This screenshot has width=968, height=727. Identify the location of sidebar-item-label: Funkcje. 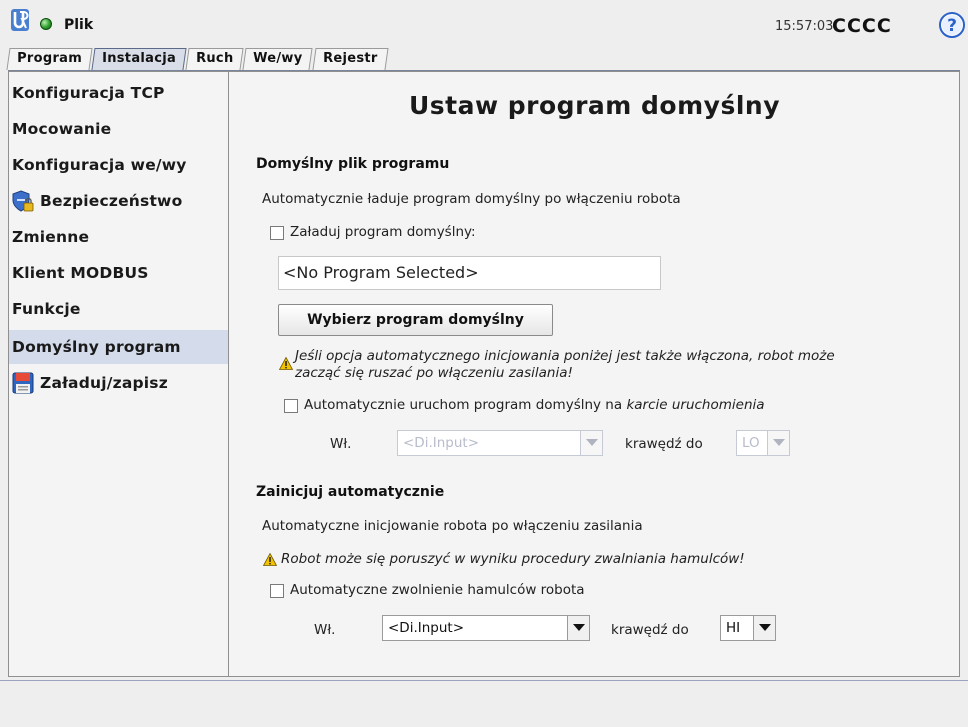
(46, 309).